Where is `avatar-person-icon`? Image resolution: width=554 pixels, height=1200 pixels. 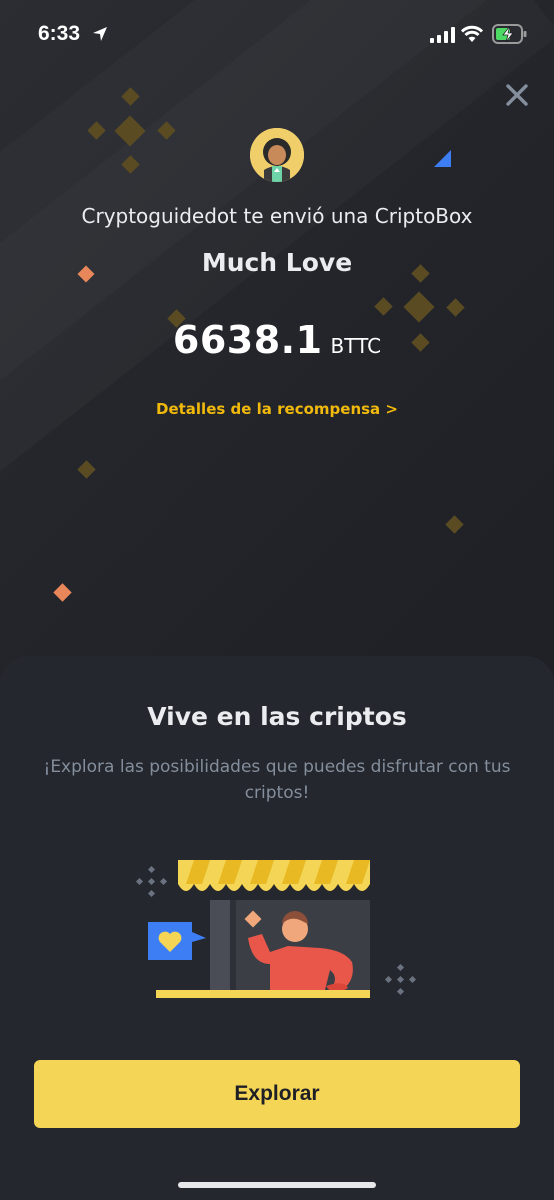 avatar-person-icon is located at coordinates (277, 155).